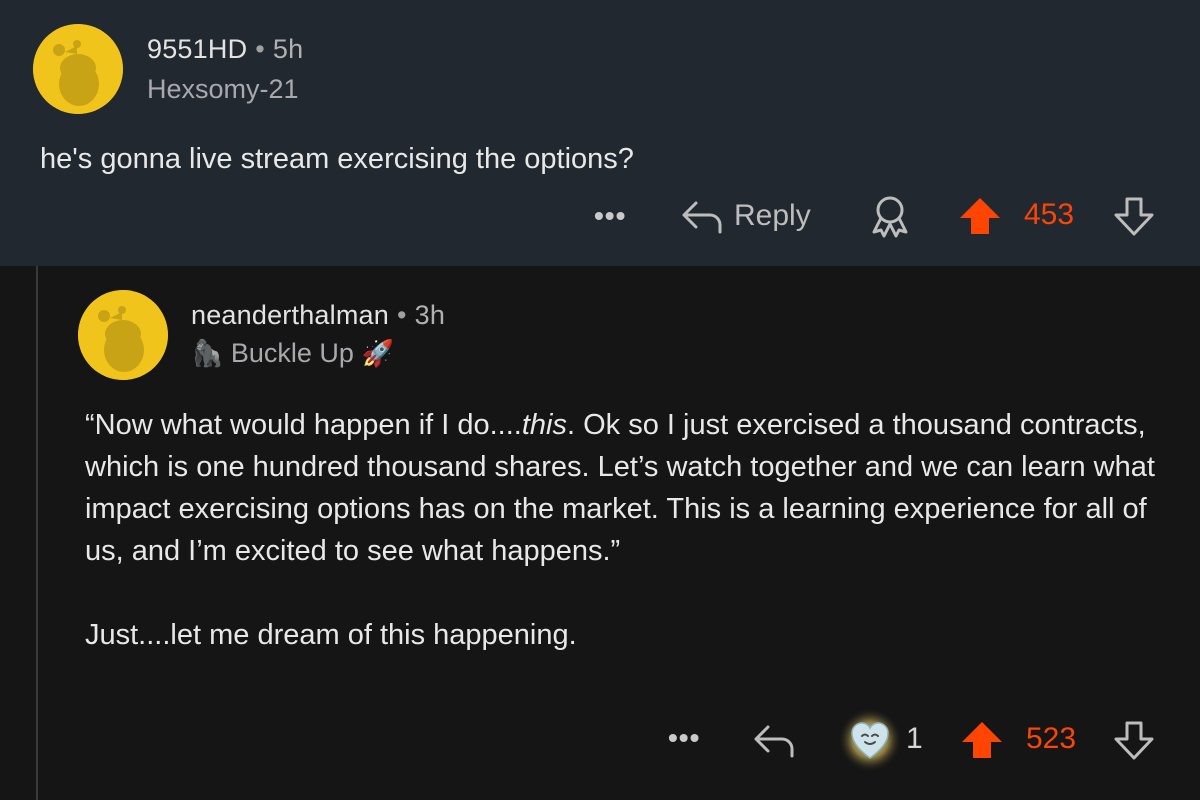 The width and height of the screenshot is (1200, 800). I want to click on closing-paragraph: Just....let me dream of this happening., so click(331, 635).